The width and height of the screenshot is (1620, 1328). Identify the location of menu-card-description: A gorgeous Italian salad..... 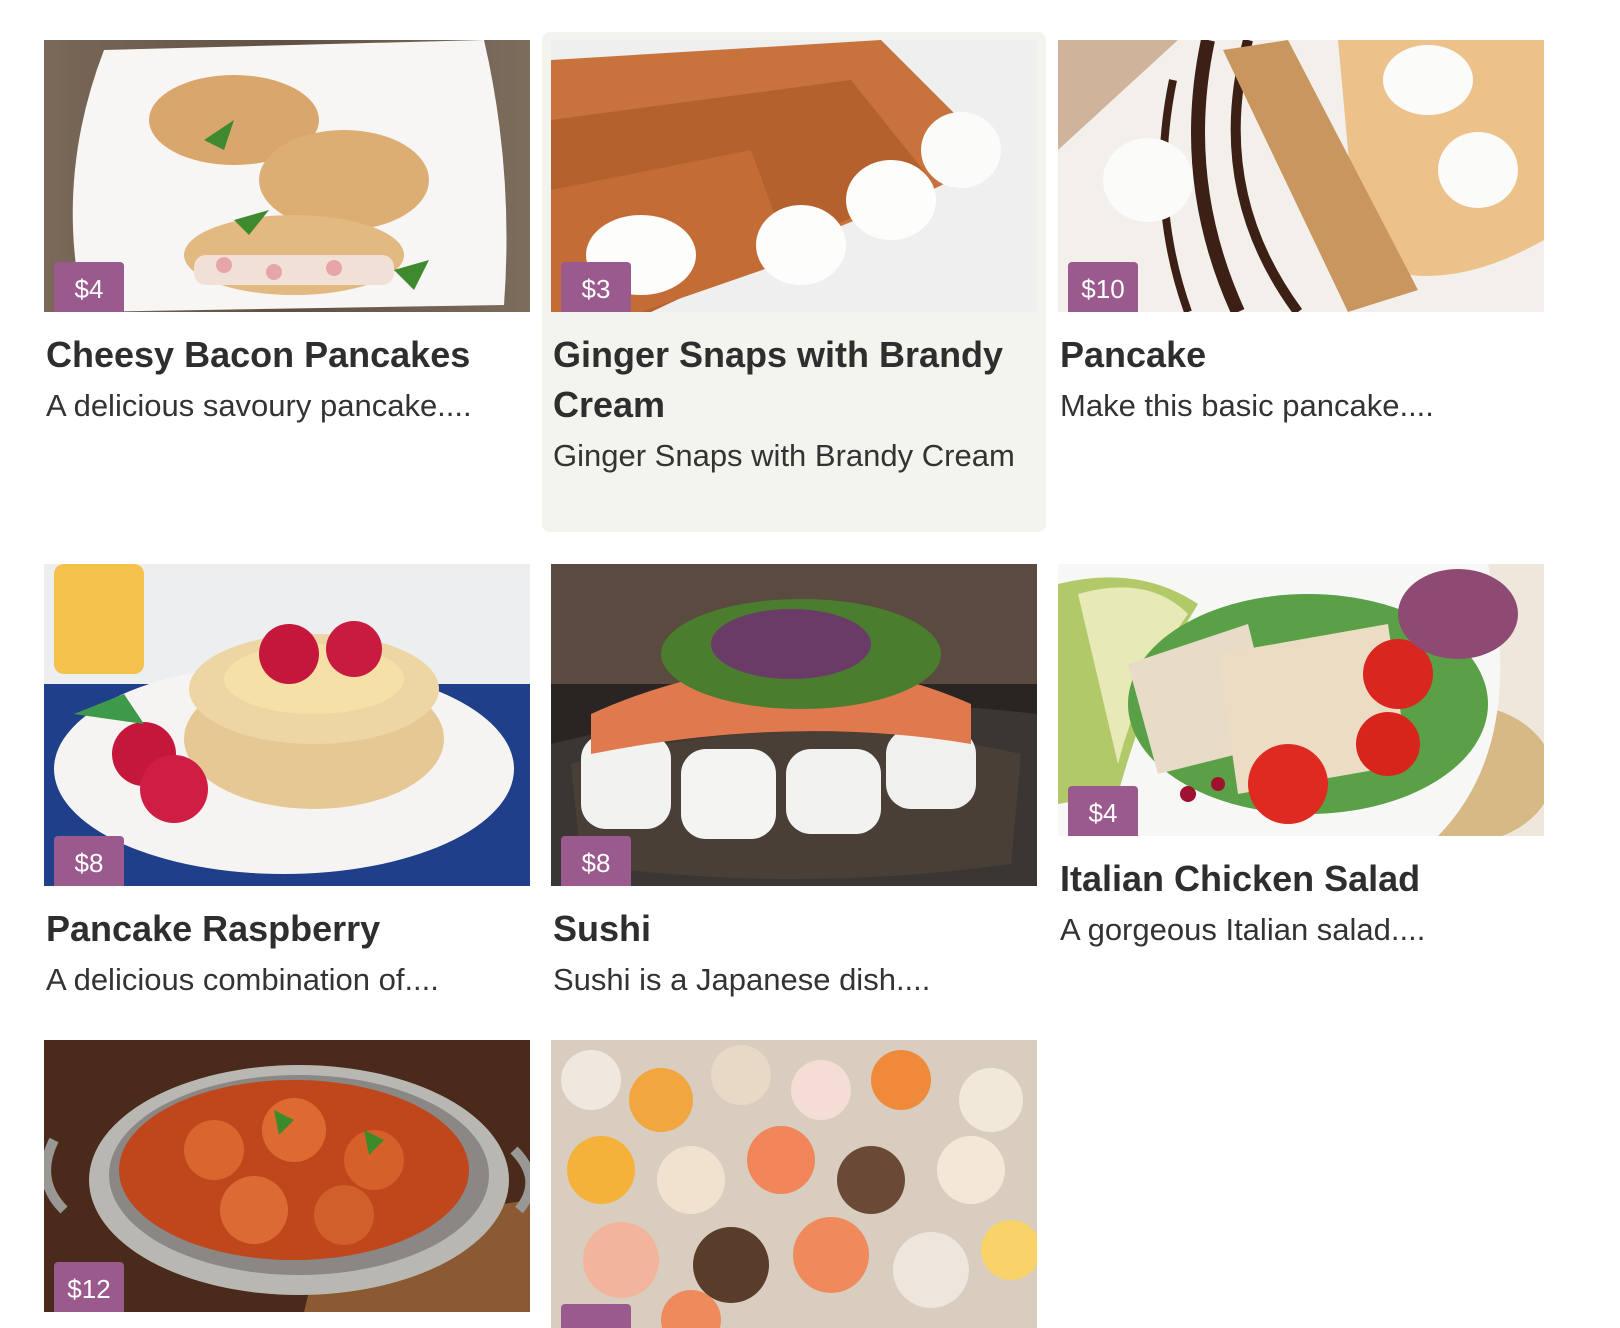
(1243, 929).